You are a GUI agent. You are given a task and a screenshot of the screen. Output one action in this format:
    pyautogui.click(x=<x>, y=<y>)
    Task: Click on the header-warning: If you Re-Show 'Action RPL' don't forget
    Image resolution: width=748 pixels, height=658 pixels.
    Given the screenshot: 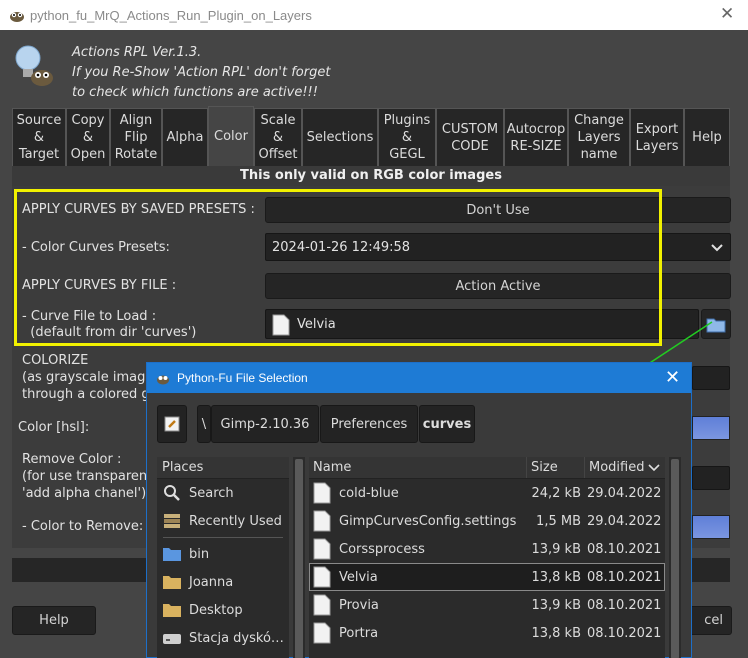 What is the action you would take?
    pyautogui.click(x=201, y=72)
    